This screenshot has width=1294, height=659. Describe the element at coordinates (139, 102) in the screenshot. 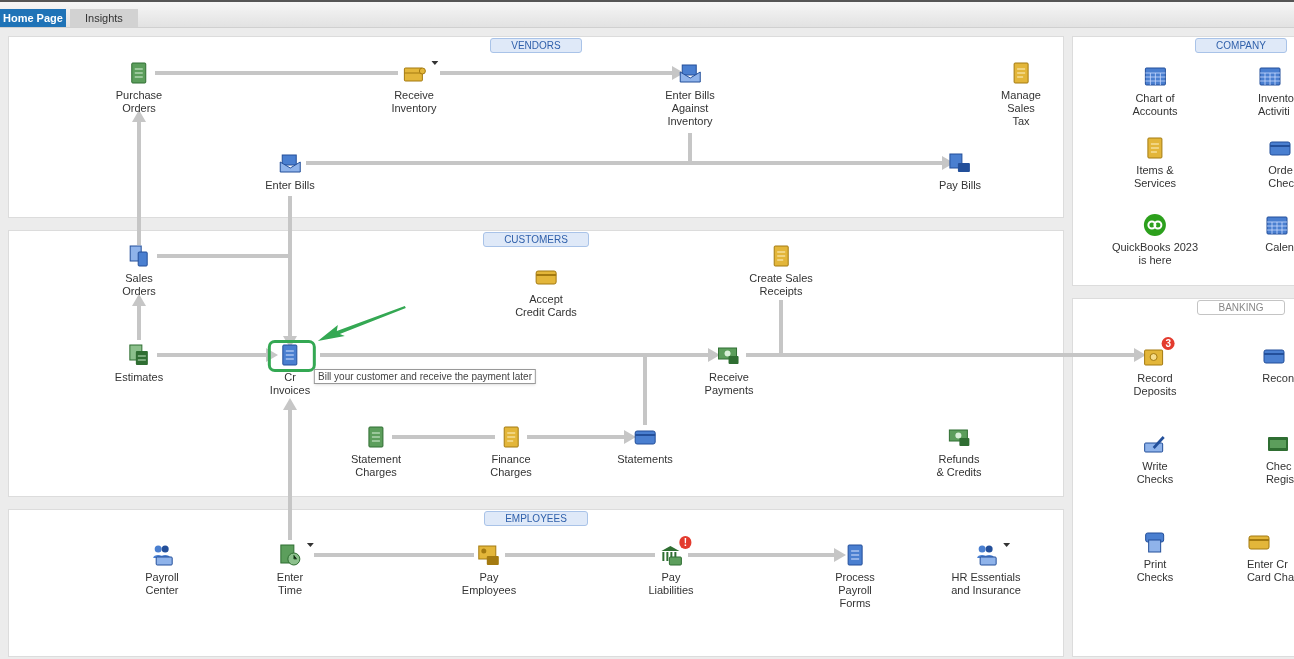

I see `shortcut-label: Purchase Orders` at that location.